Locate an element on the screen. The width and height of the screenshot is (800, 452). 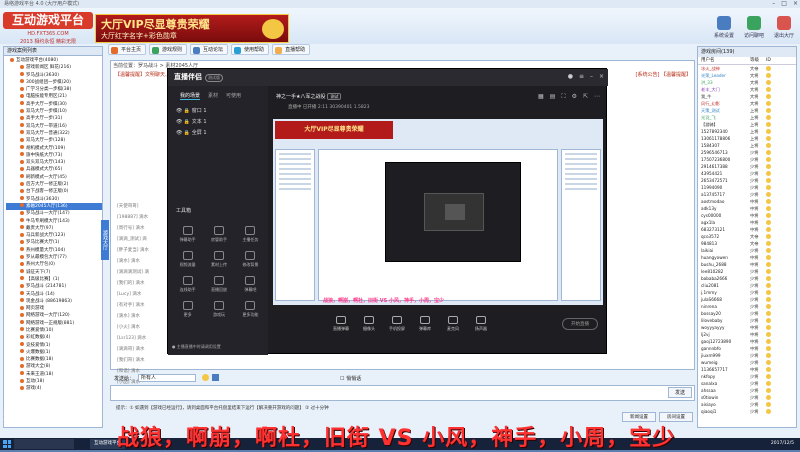
user-row: jiuxm999 少将 is located at coordinates (747, 355).